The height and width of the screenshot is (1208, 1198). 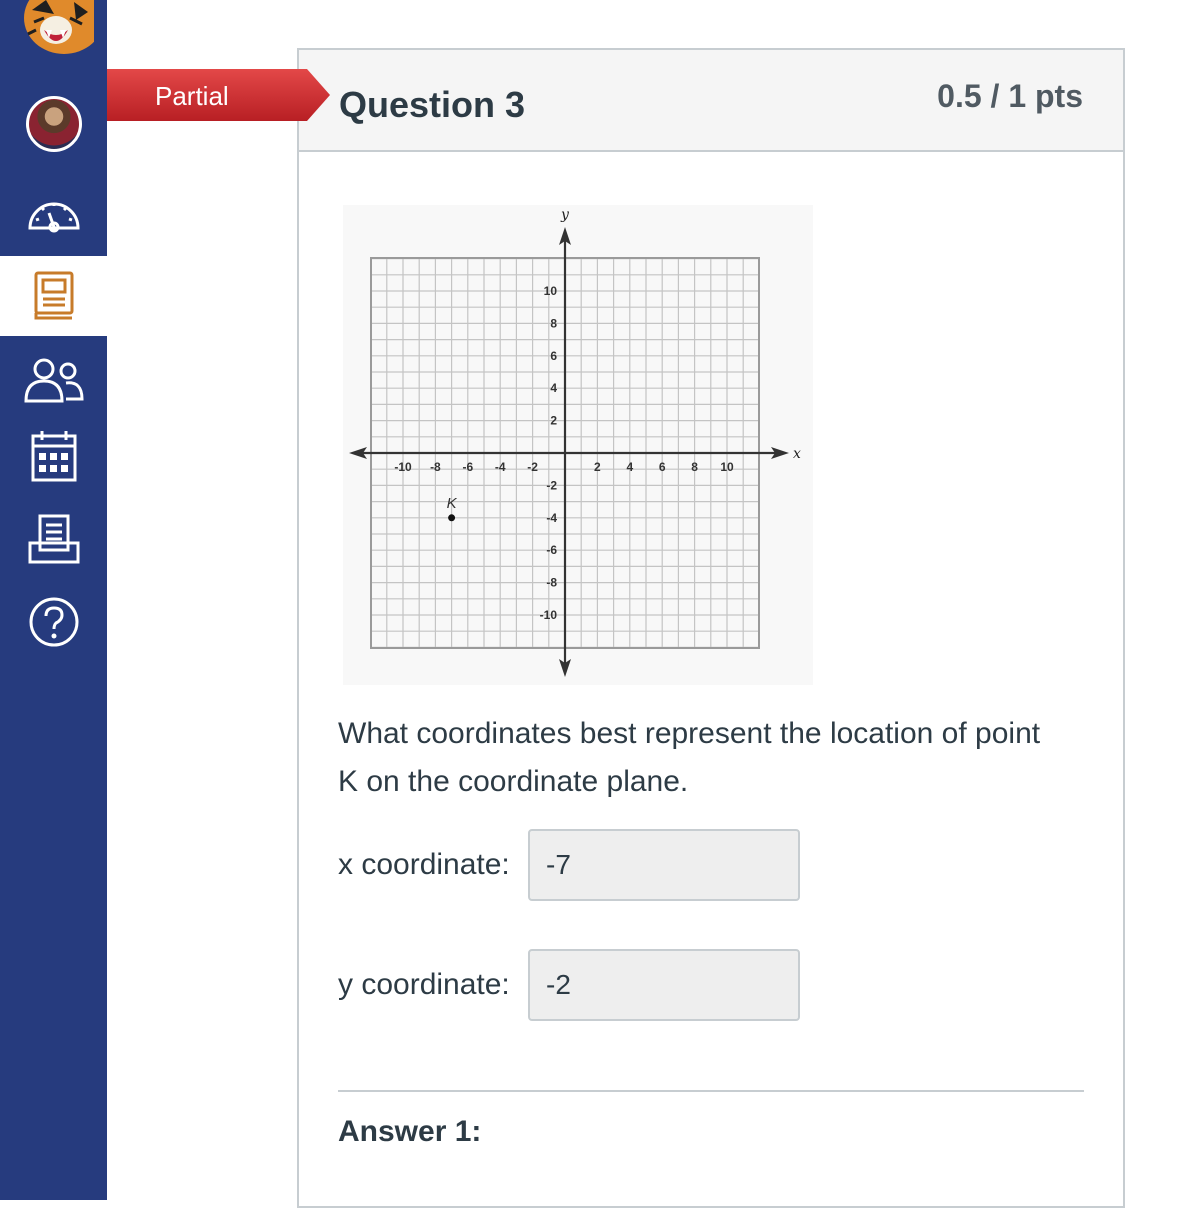 I want to click on x-tick-label: 4, so click(x=629, y=467).